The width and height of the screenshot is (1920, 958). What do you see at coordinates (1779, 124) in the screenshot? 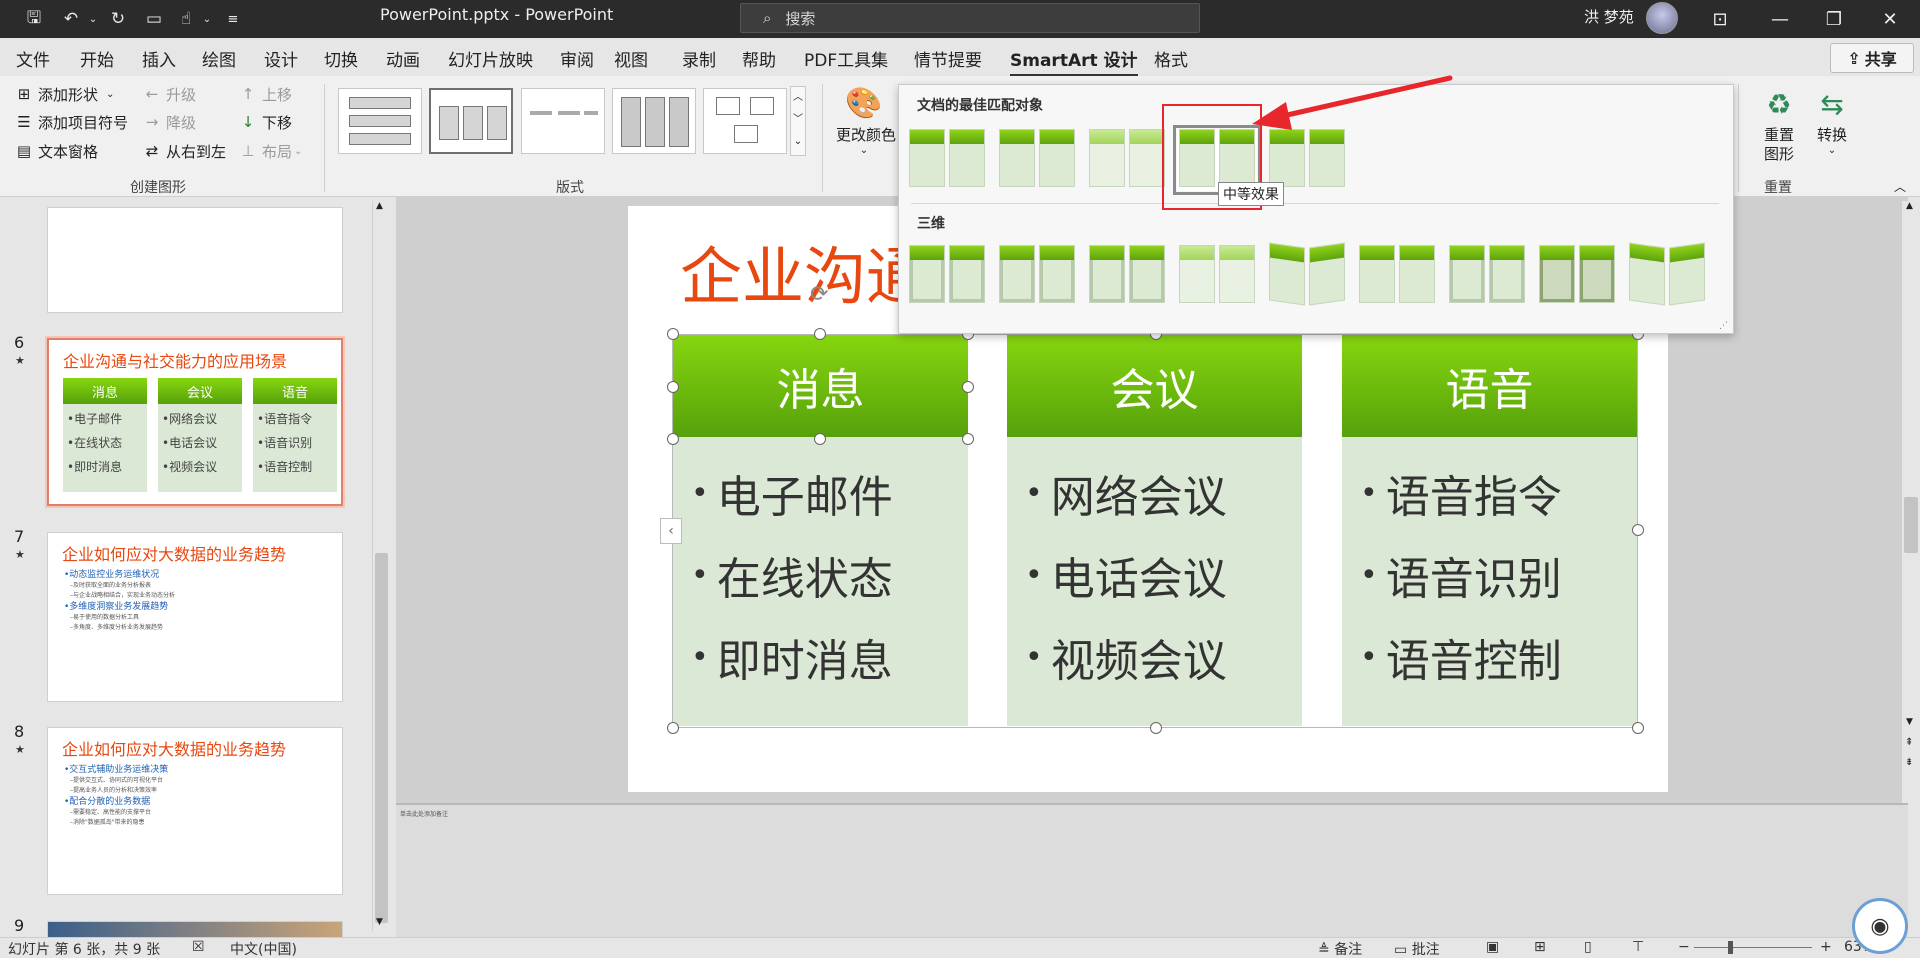
I see `reset-graphic-button: ♻ 重置 图形` at bounding box center [1779, 124].